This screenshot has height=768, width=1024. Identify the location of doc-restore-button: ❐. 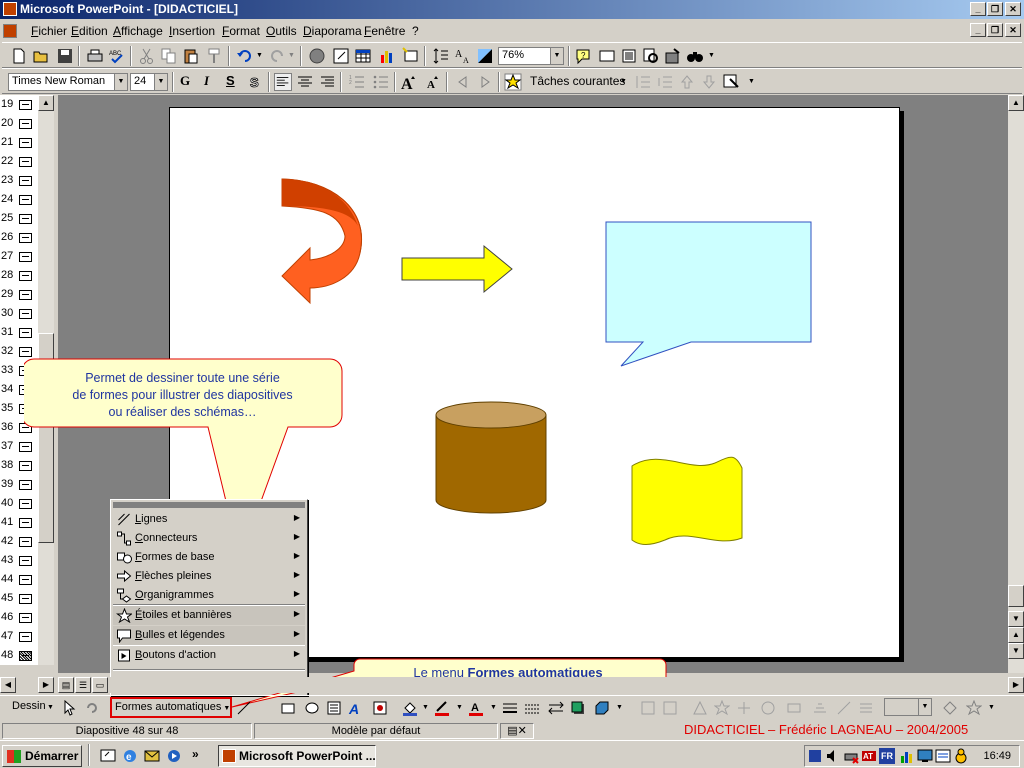
(995, 30).